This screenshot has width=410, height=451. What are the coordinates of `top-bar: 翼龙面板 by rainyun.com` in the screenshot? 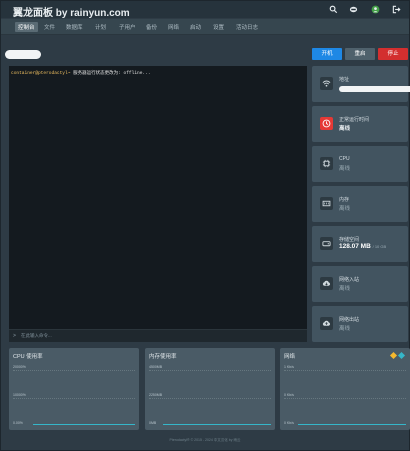 It's located at (205, 10).